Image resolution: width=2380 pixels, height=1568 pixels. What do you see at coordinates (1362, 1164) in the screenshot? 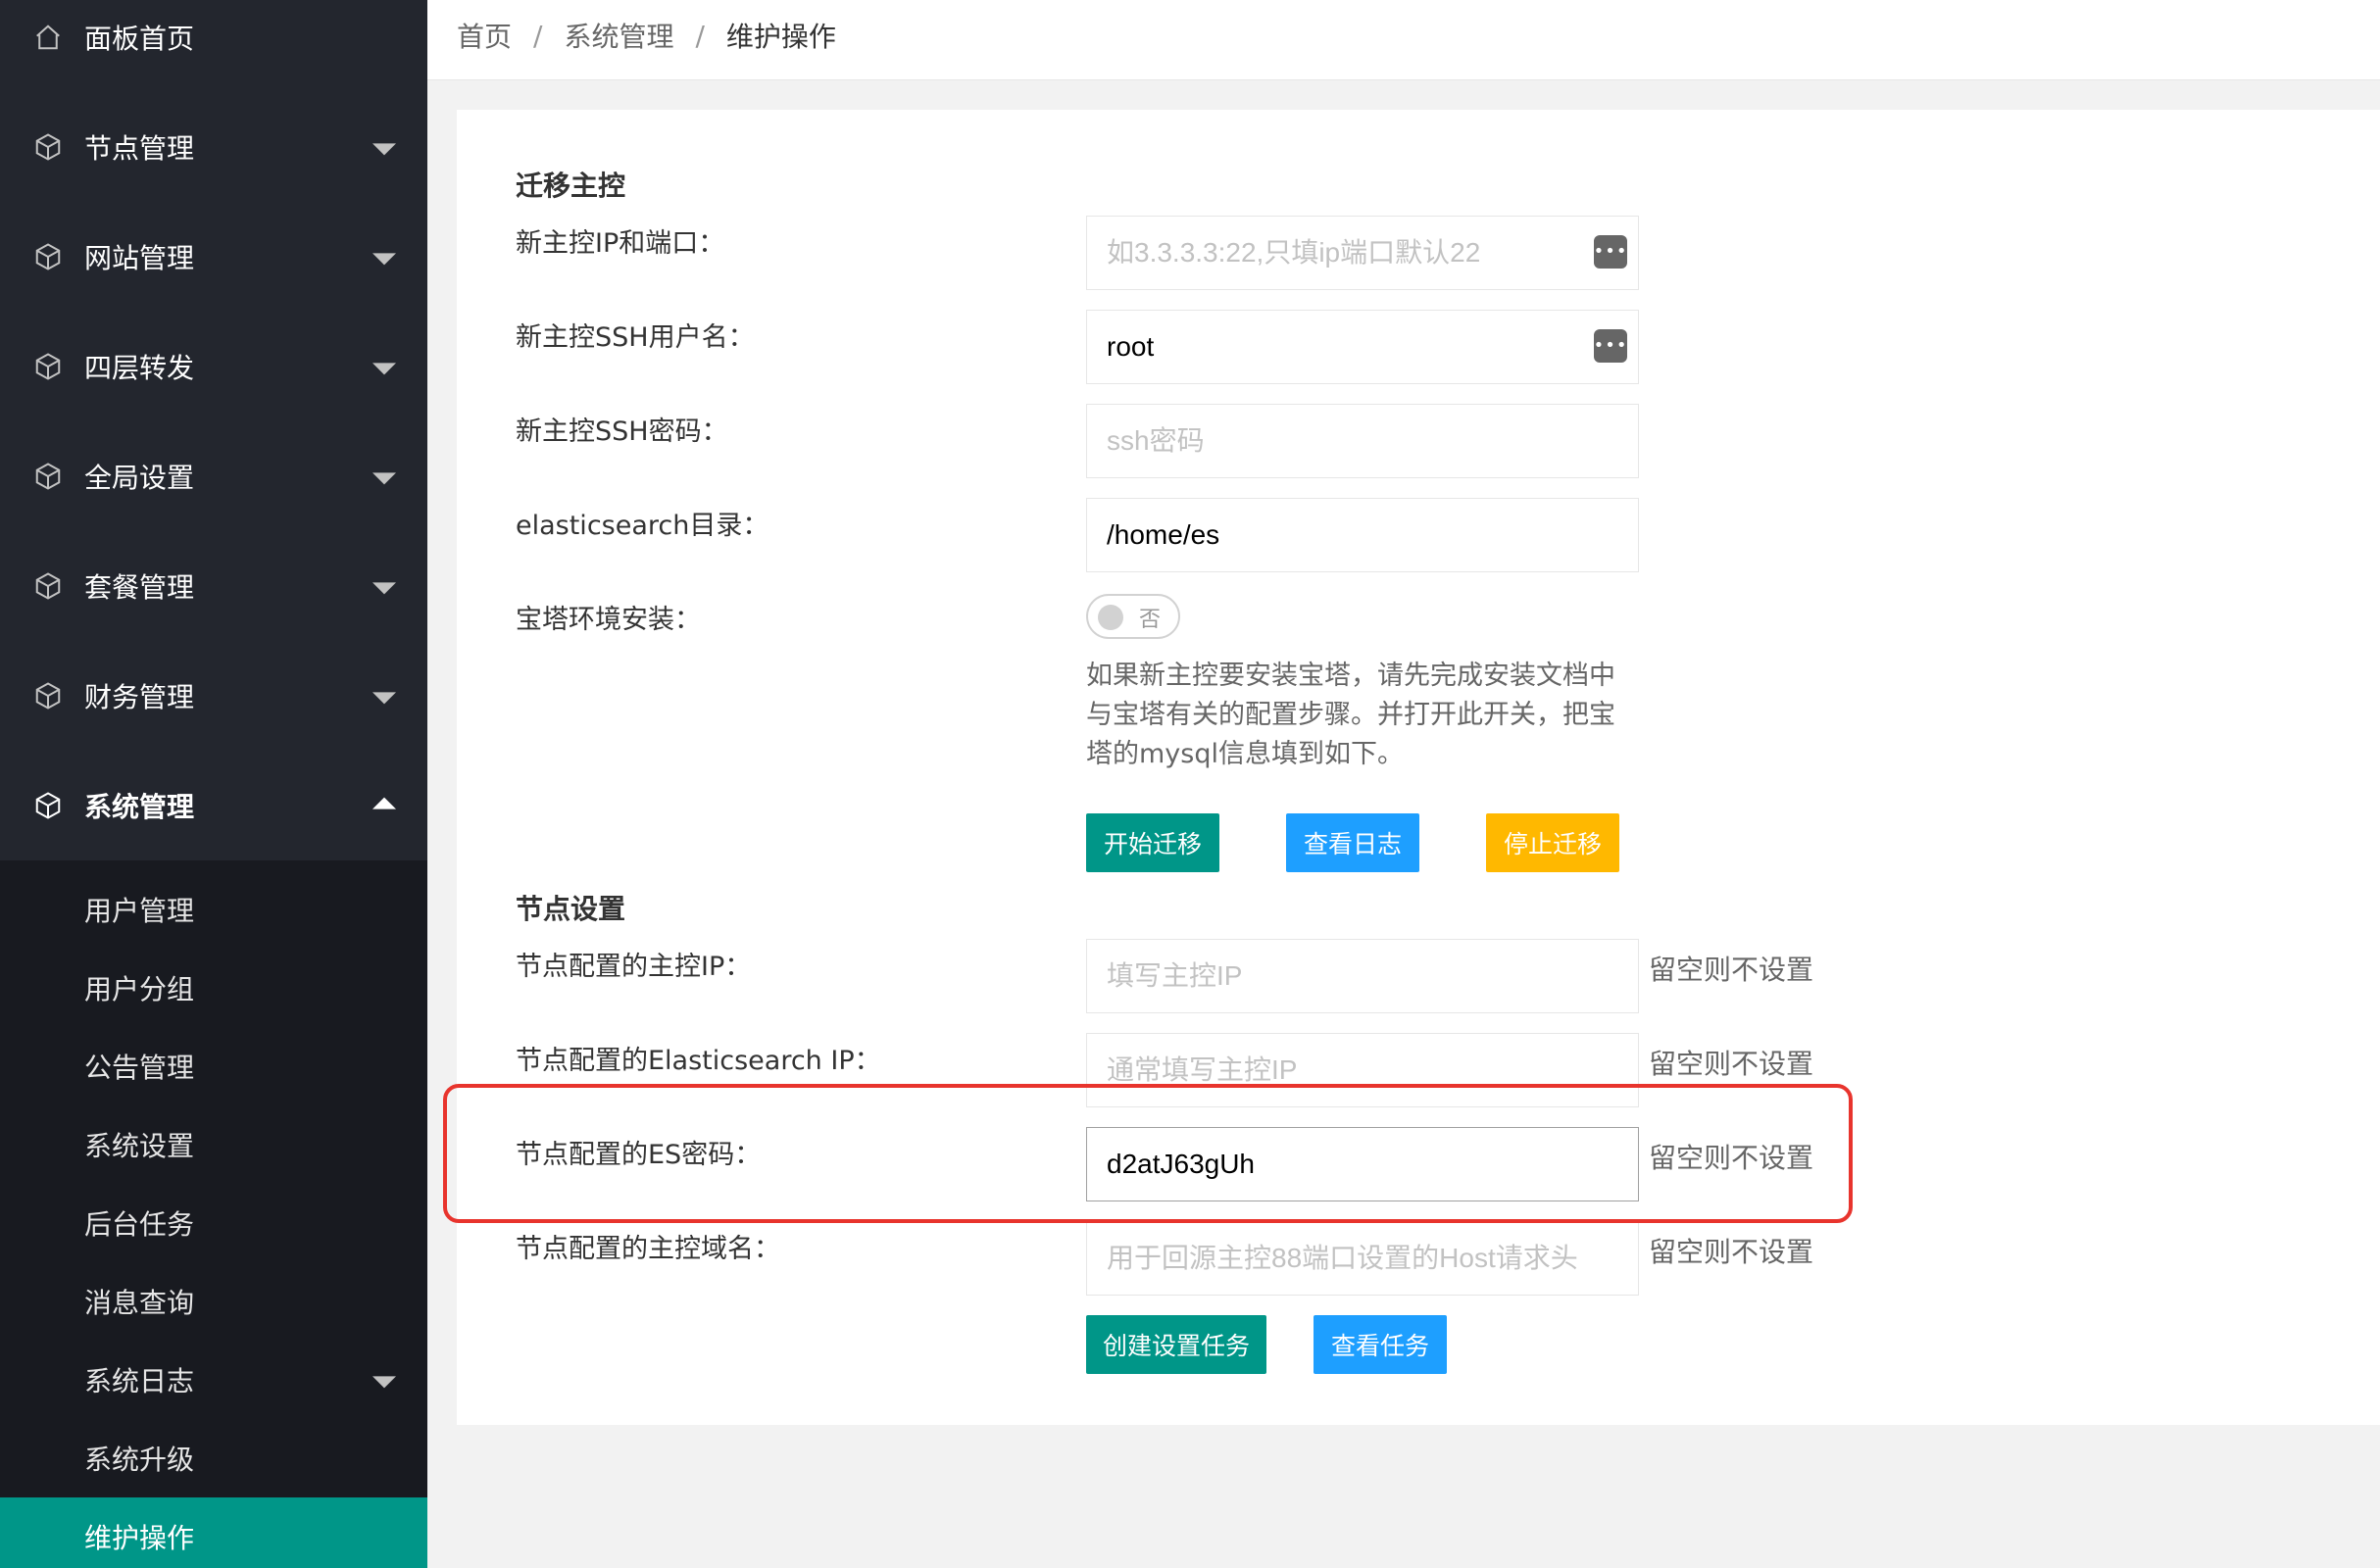
I see `es-password-input` at bounding box center [1362, 1164].